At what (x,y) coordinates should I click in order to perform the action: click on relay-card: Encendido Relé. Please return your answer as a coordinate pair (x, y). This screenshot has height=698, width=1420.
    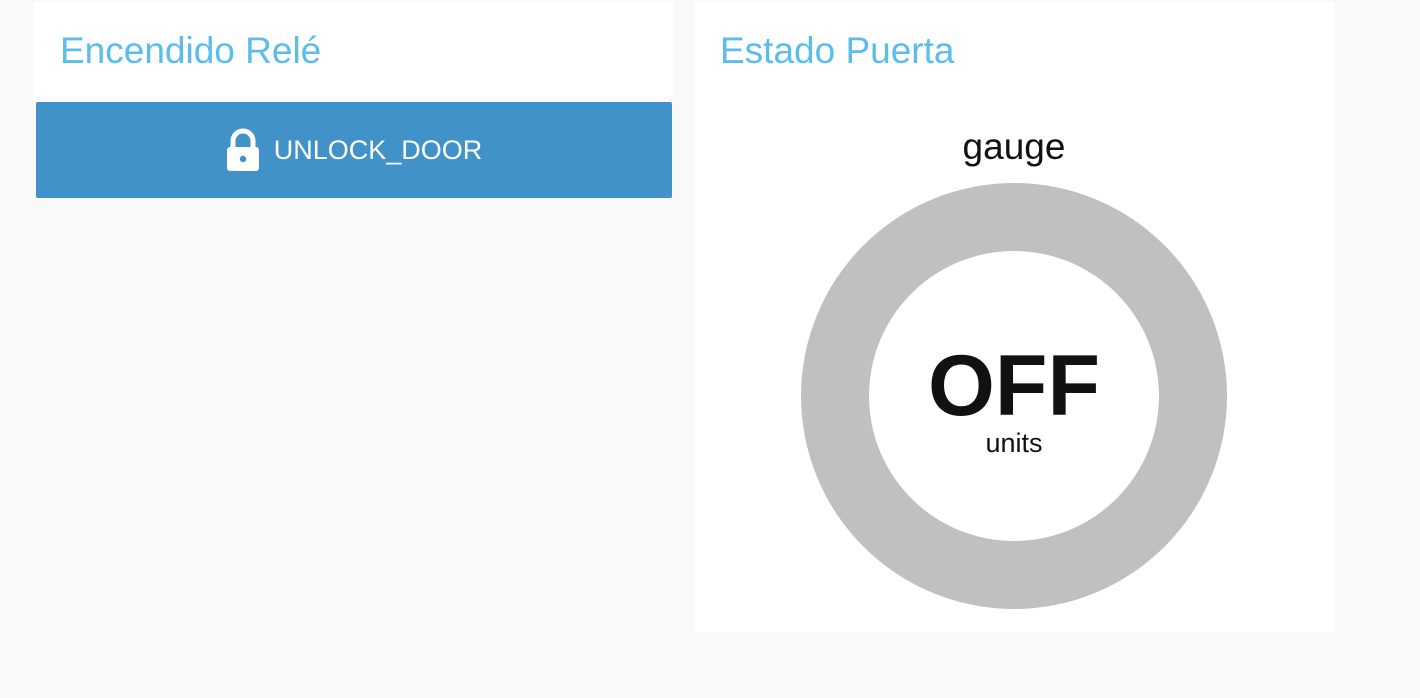
    Looking at the image, I should click on (354, 50).